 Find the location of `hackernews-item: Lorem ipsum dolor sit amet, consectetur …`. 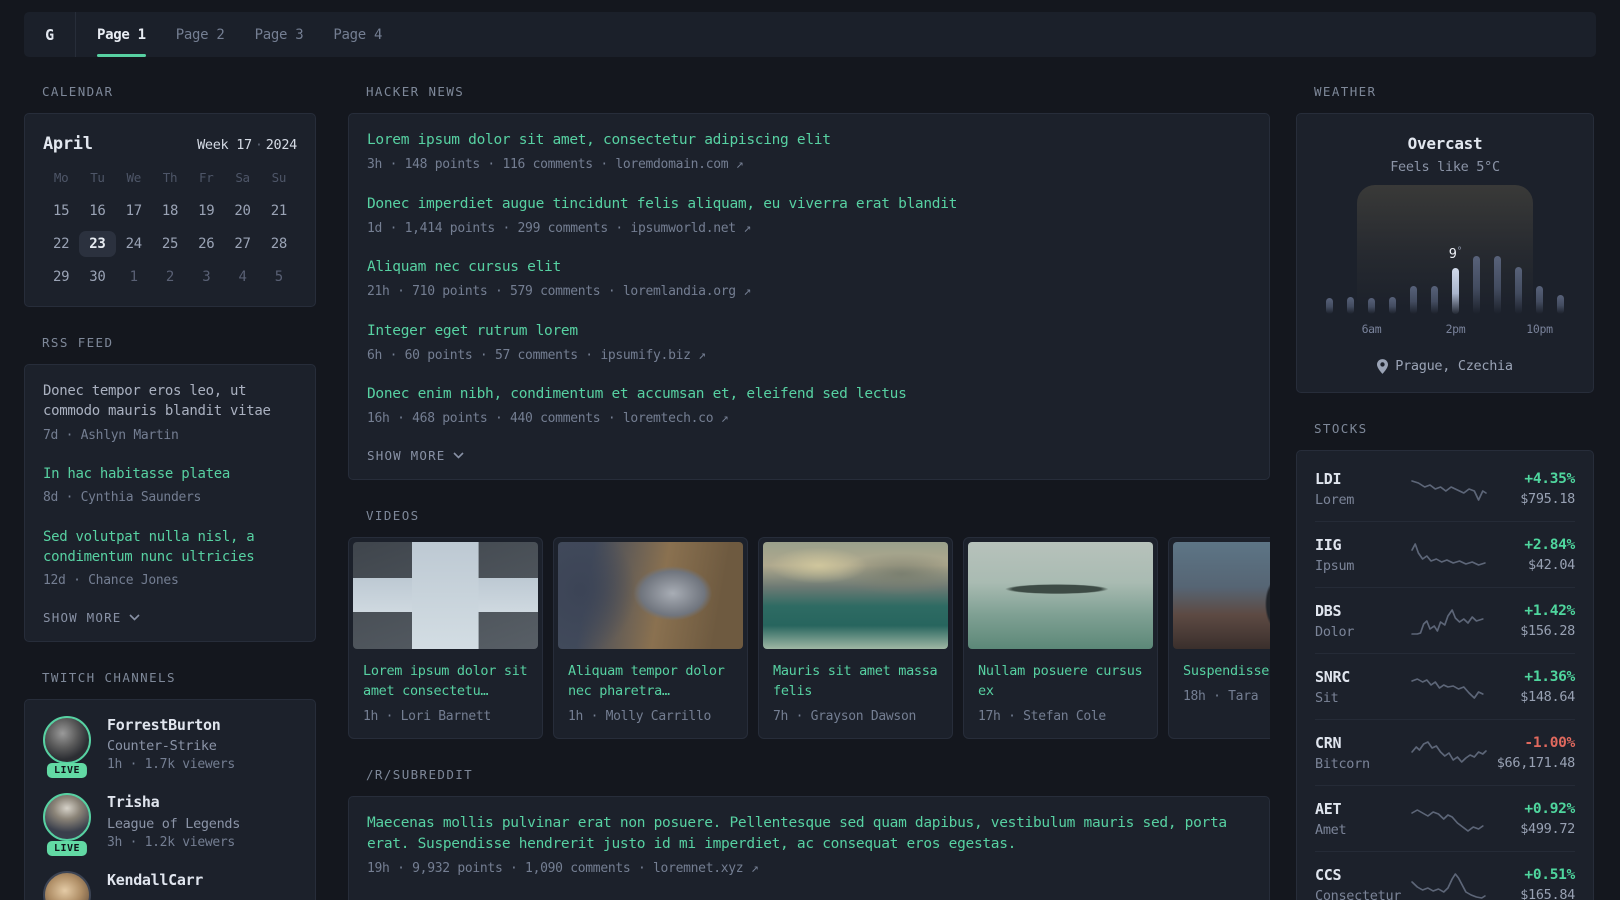

hackernews-item: Lorem ipsum dolor sit amet, consectetur … is located at coordinates (809, 152).